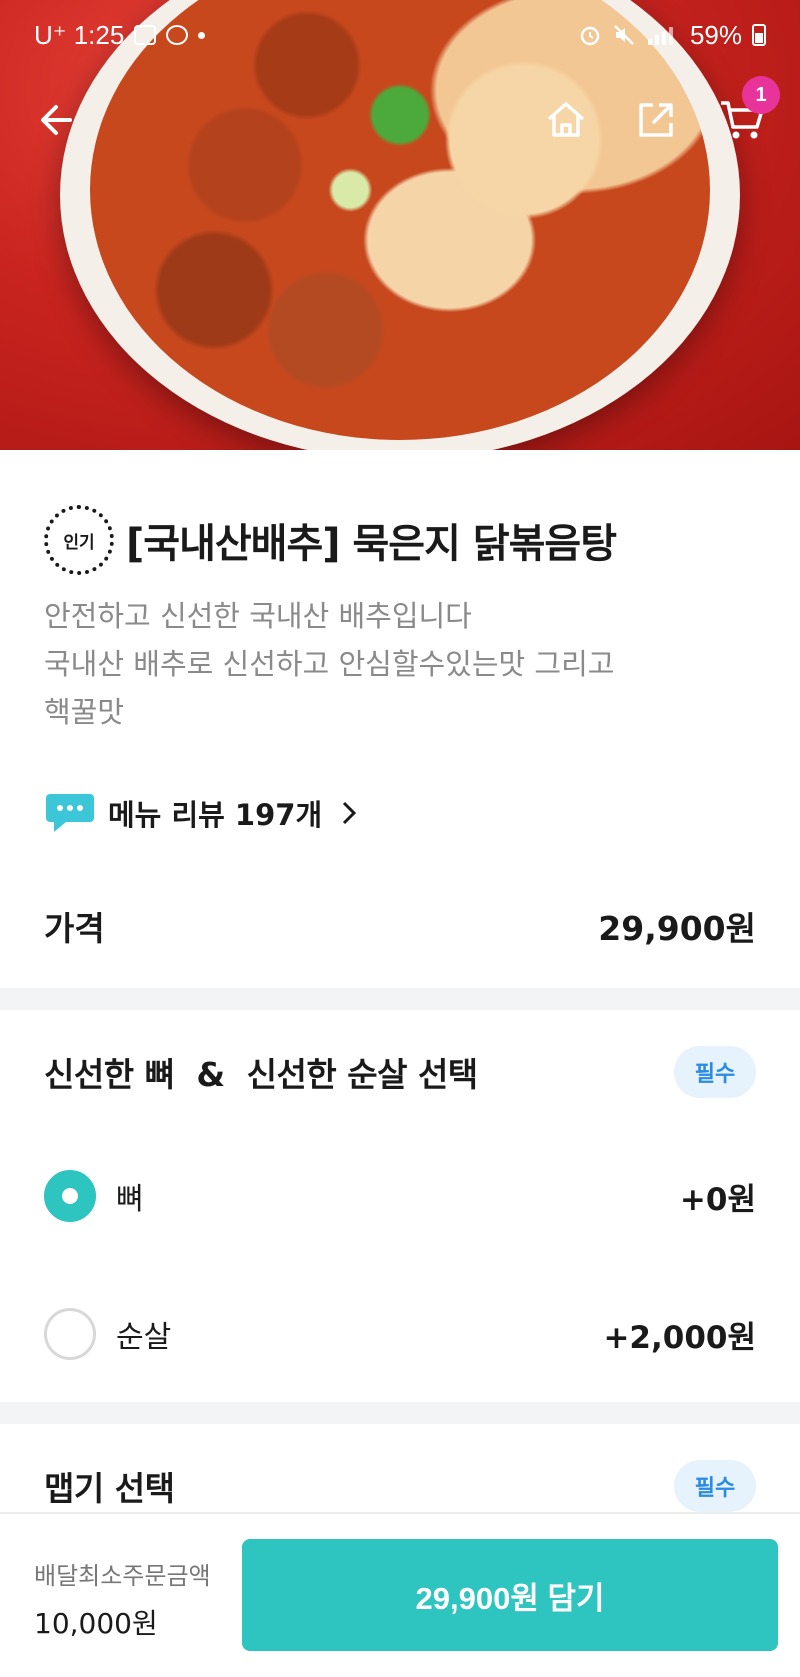  Describe the element at coordinates (400, 117) in the screenshot. I see `top-navigation: 1` at that location.